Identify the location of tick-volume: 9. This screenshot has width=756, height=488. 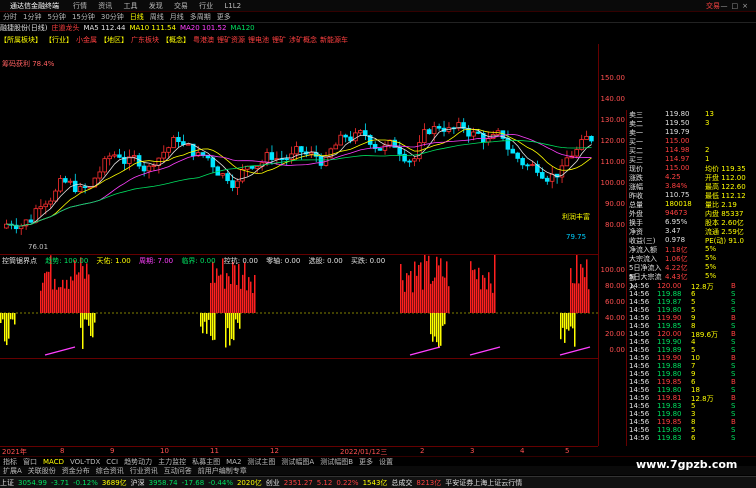
(693, 318).